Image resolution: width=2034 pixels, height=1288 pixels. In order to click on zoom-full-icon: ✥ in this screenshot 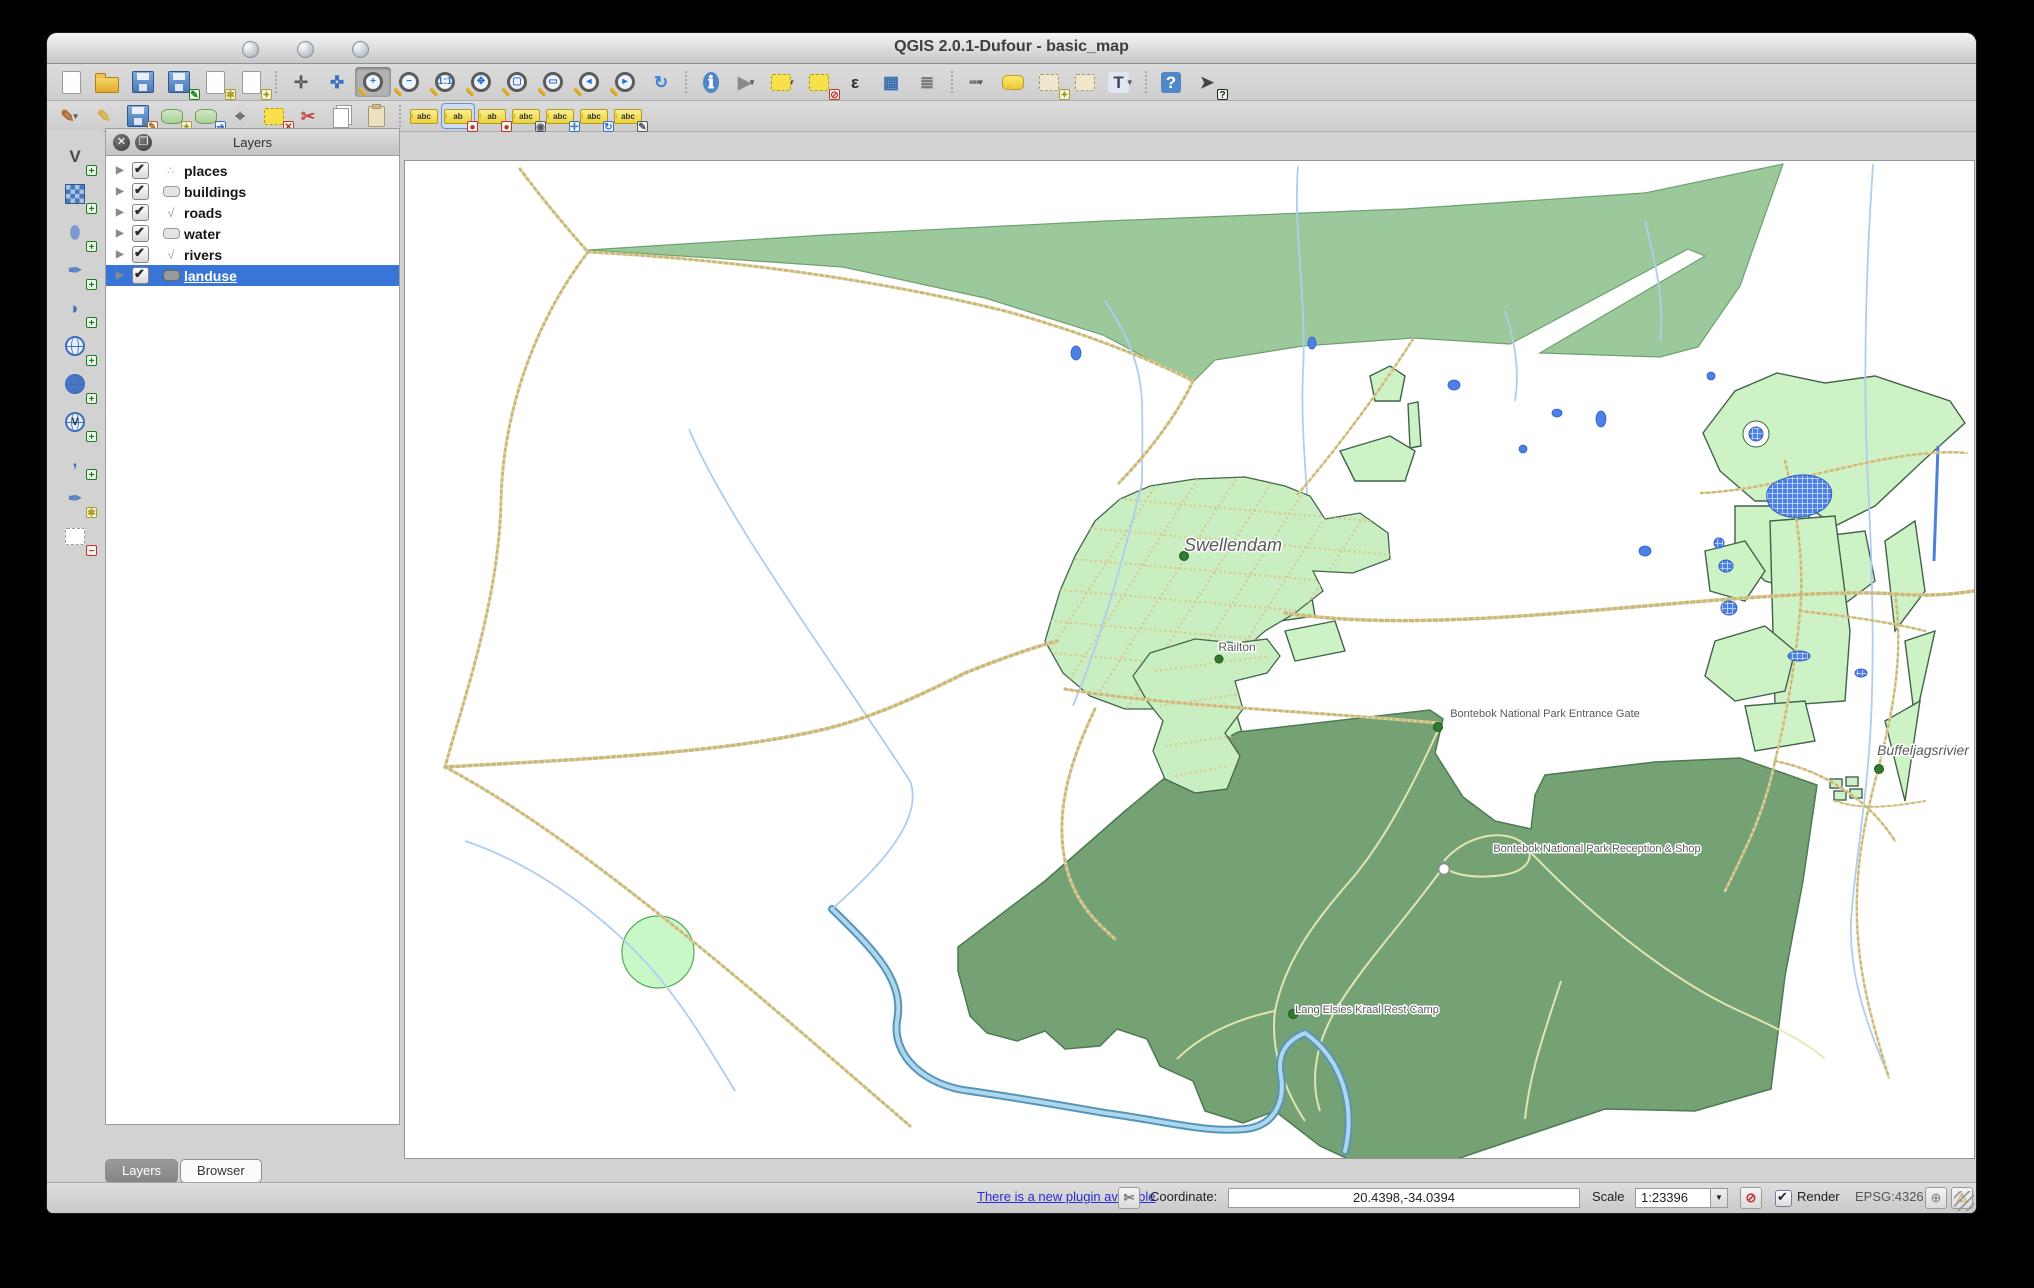, I will do `click(481, 82)`.